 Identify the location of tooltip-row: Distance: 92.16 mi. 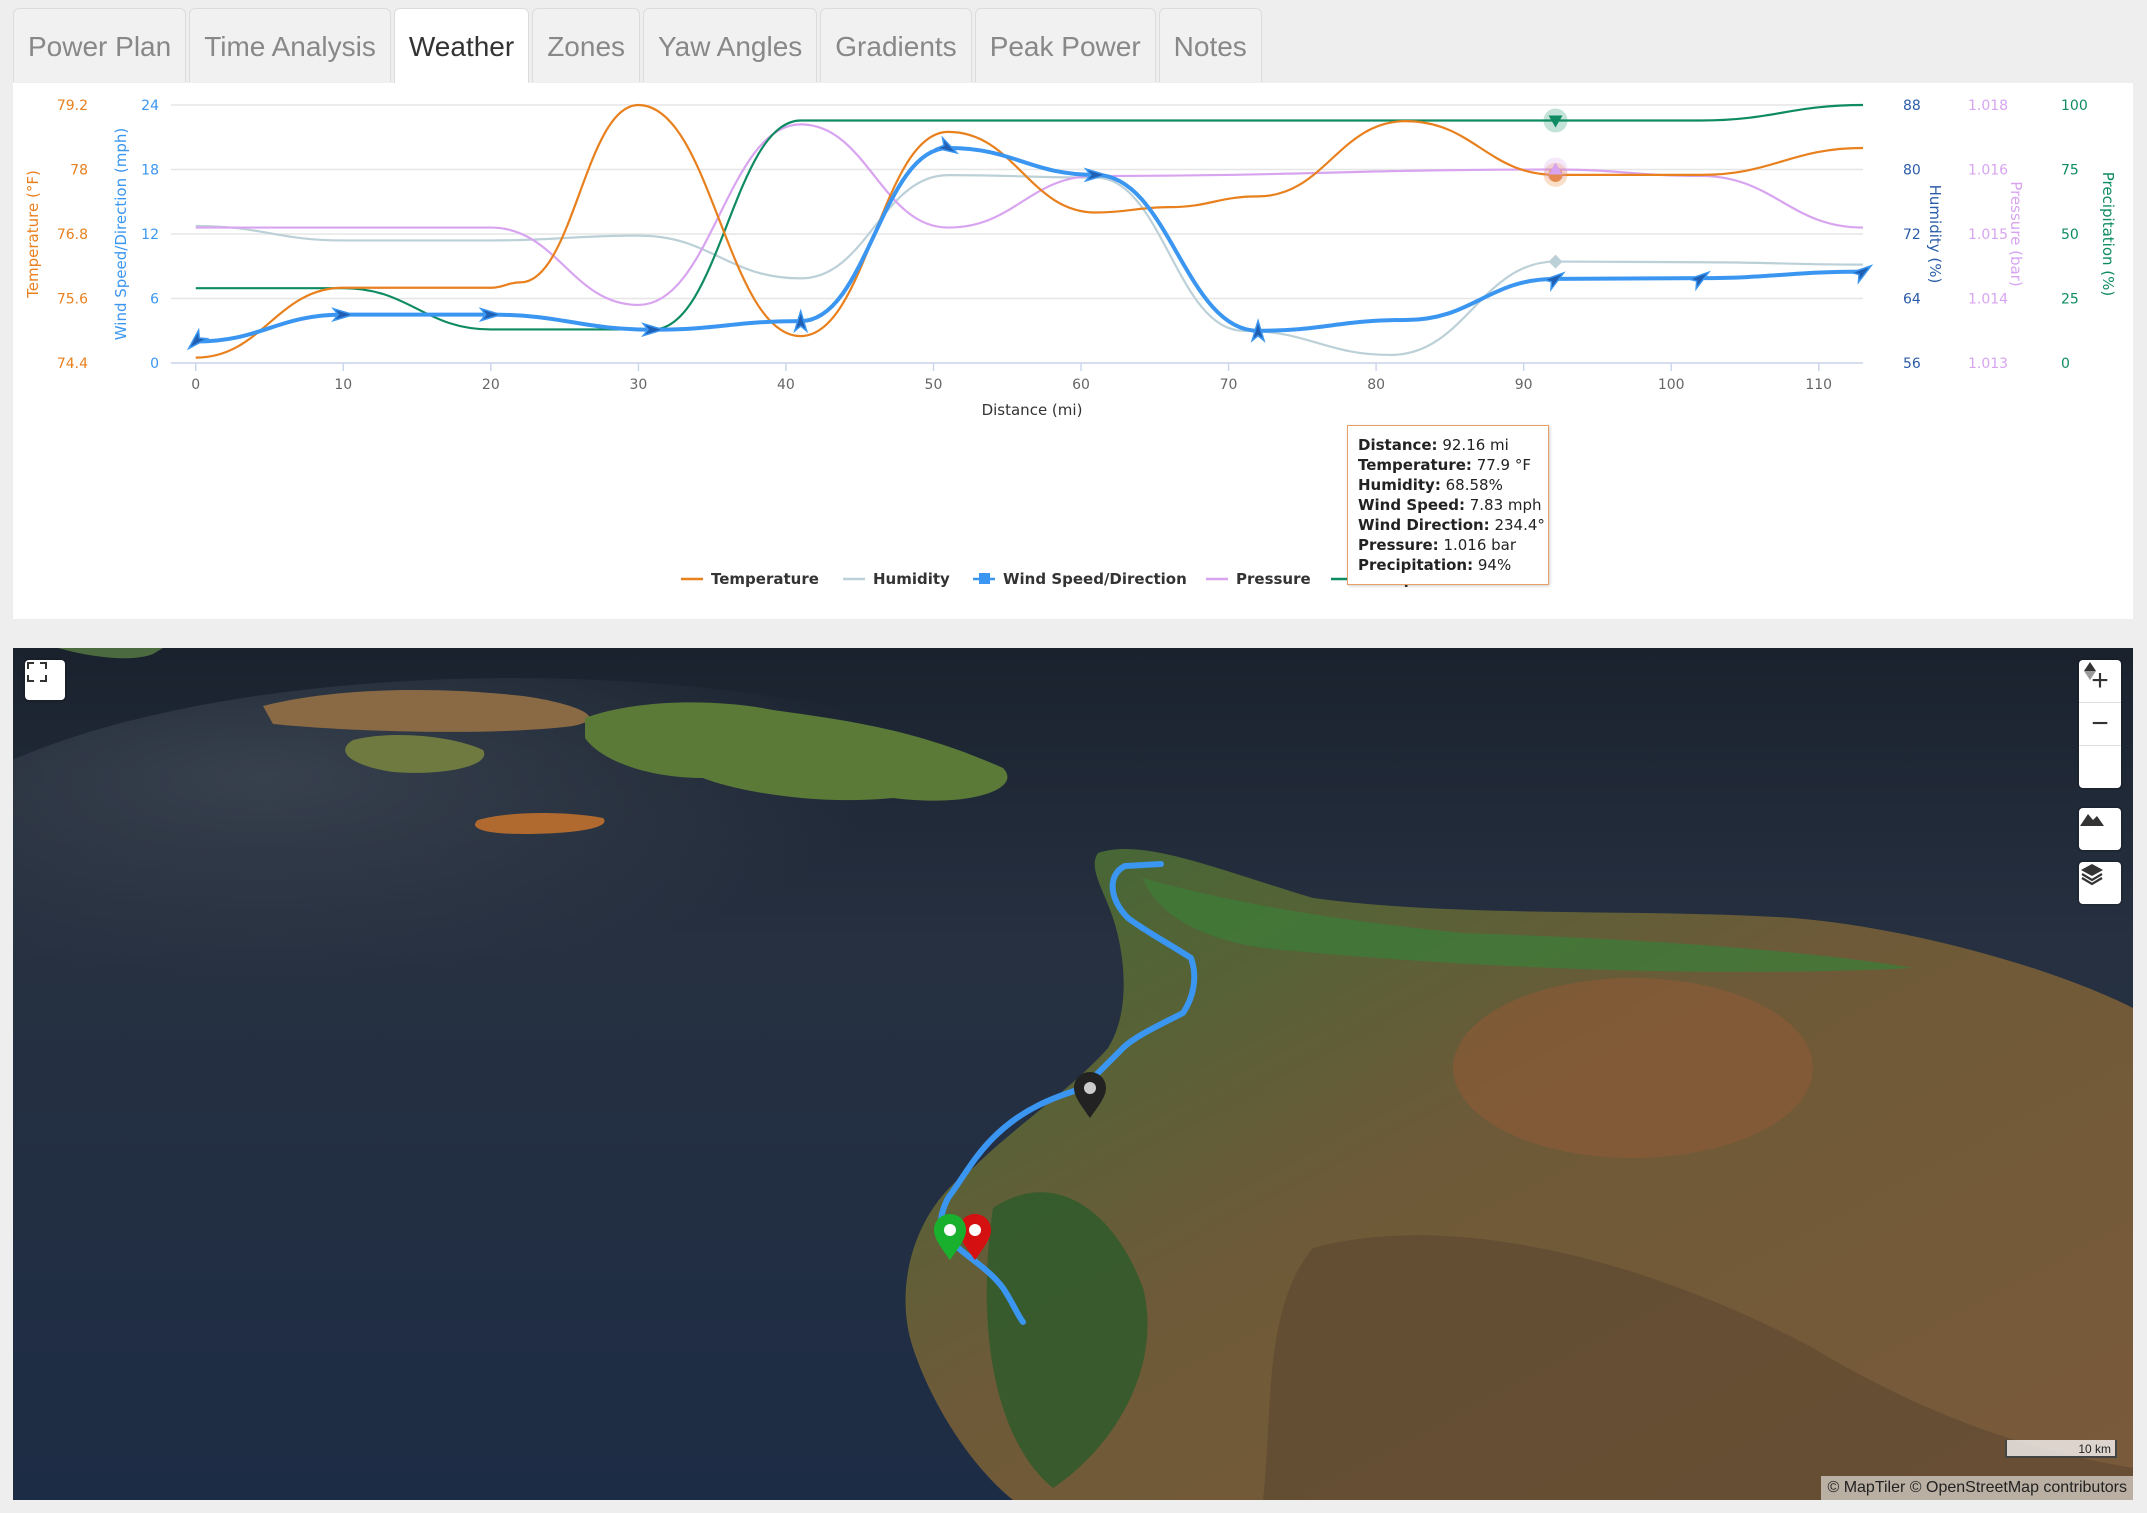
(1448, 445).